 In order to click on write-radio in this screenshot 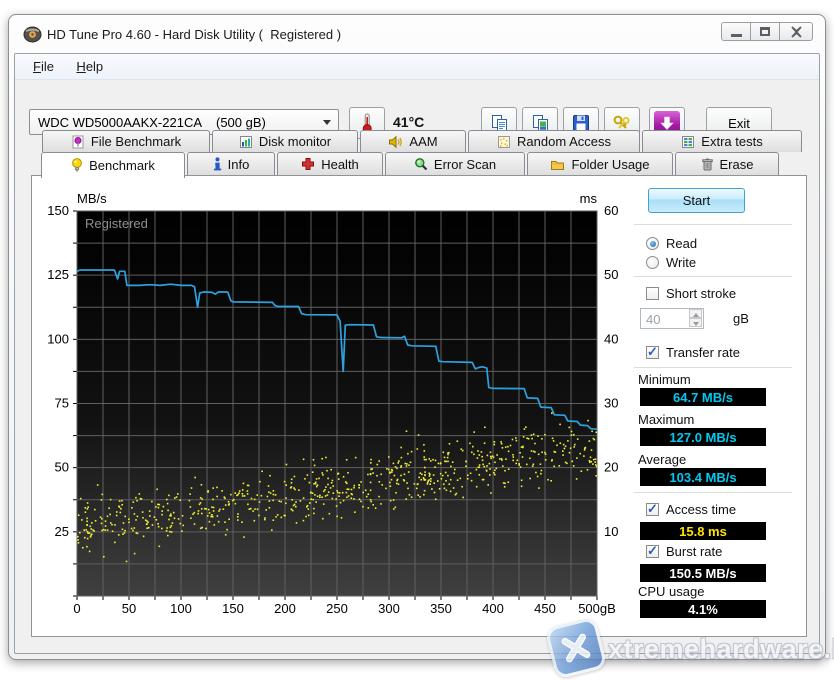, I will do `click(652, 262)`.